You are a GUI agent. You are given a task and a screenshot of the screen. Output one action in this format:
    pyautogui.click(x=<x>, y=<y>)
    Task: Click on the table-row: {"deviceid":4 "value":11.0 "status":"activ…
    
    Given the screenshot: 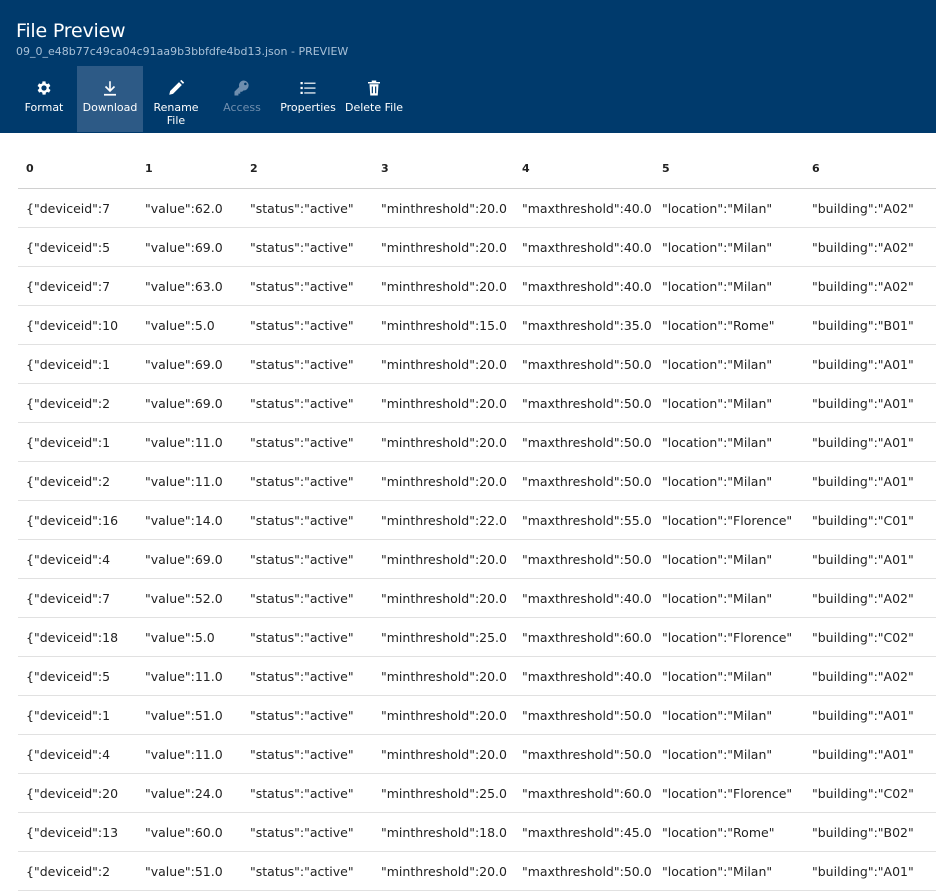 What is the action you would take?
    pyautogui.click(x=477, y=754)
    